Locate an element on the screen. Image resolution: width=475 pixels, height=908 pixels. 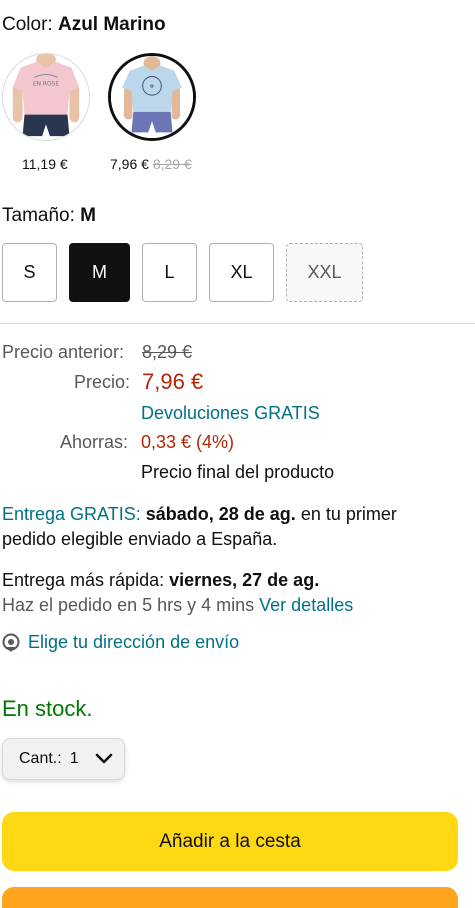
size-value: M is located at coordinates (88, 215).